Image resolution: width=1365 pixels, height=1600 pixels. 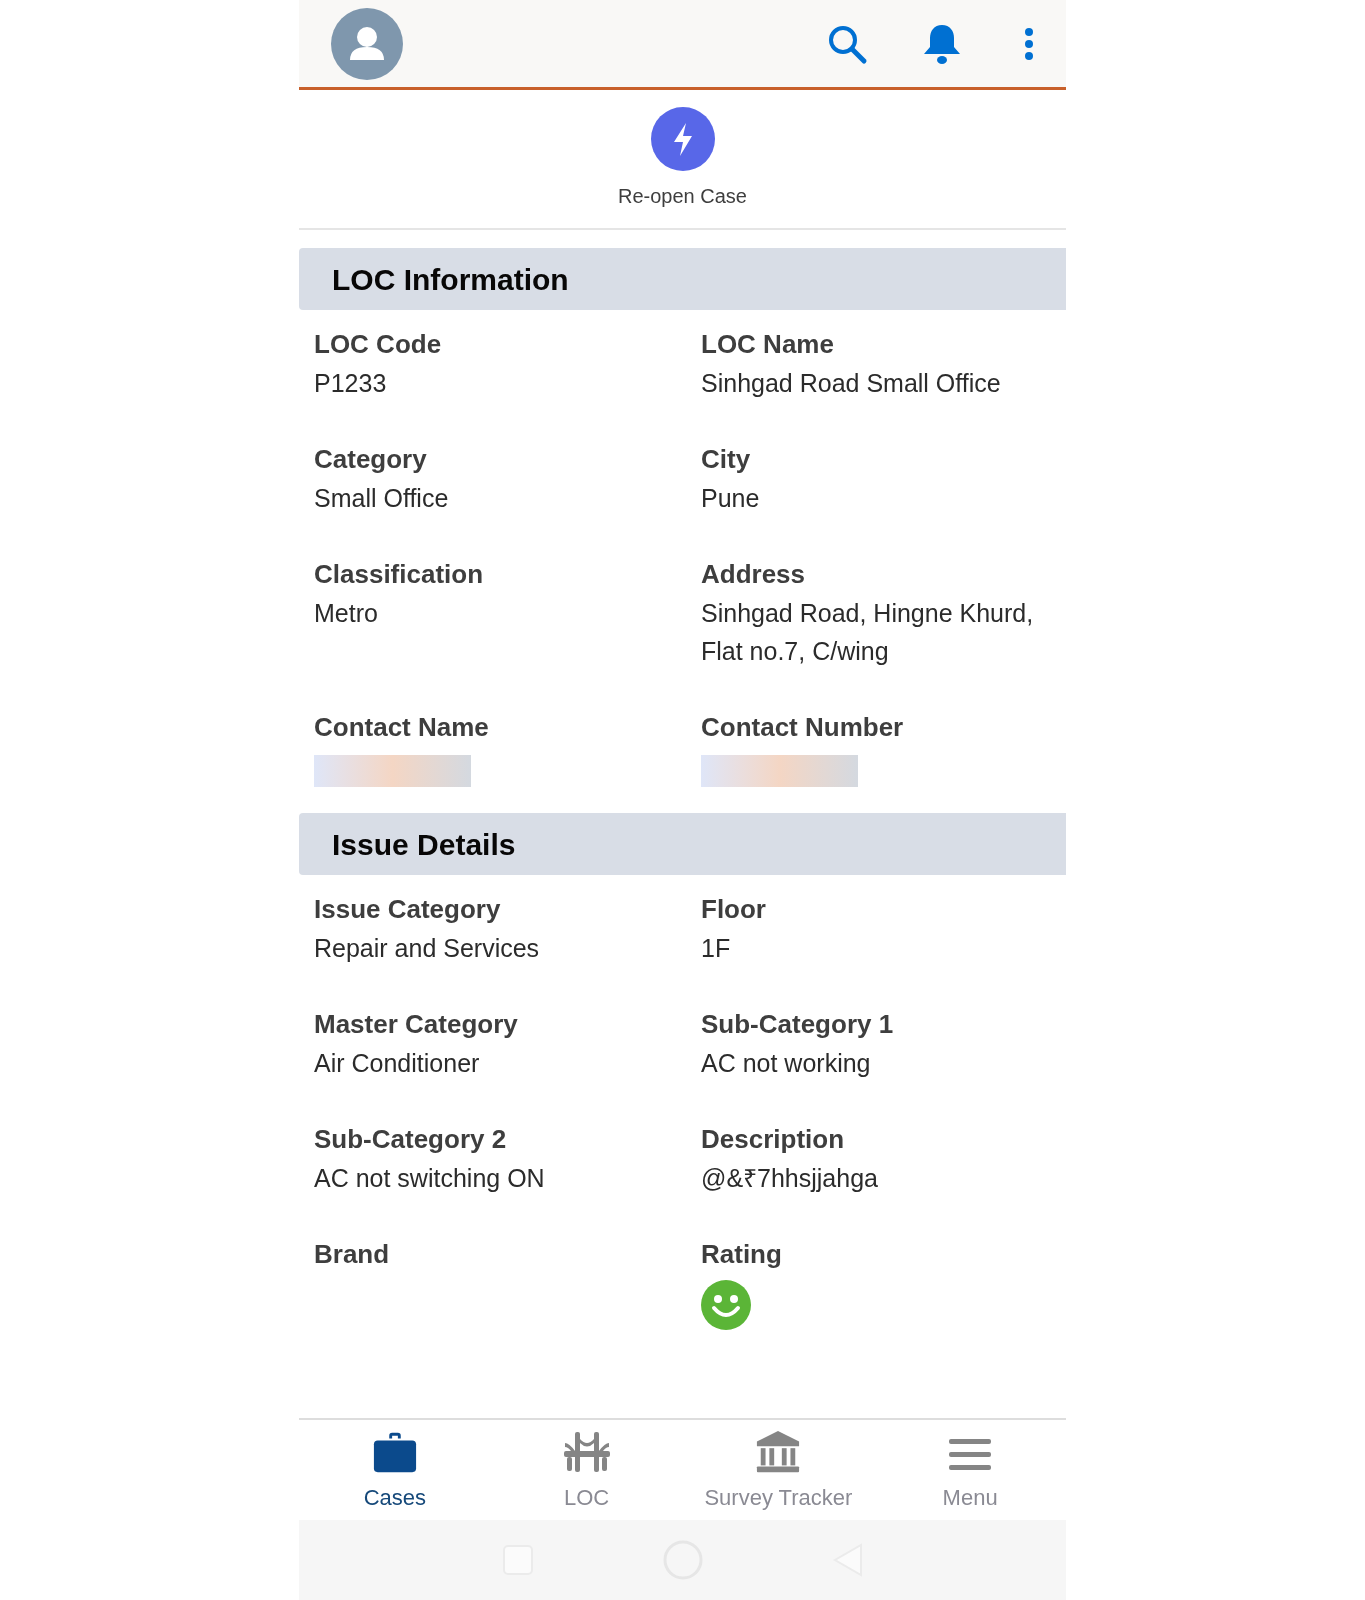 I want to click on field-label: Issue Category, so click(x=408, y=909).